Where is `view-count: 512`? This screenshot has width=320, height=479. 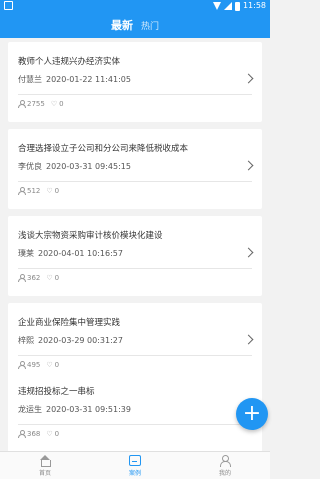 view-count: 512 is located at coordinates (34, 191).